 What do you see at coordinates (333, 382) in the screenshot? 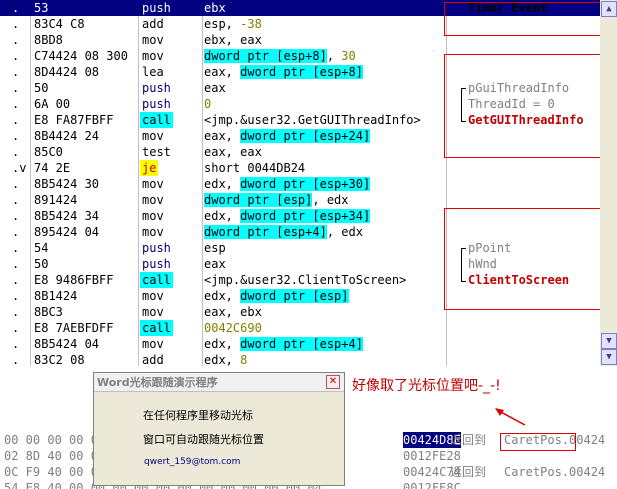
I see `close-icon: ✕` at bounding box center [333, 382].